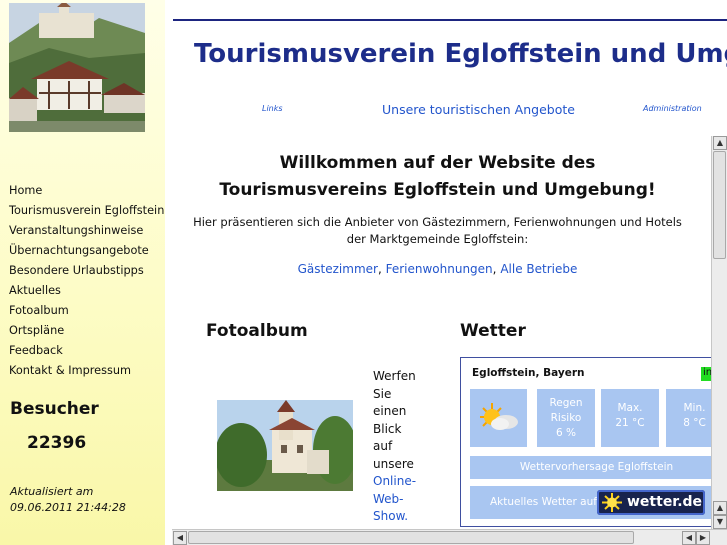  I want to click on forecast-link: Wettervorhersage Egloffstein, so click(596, 467).